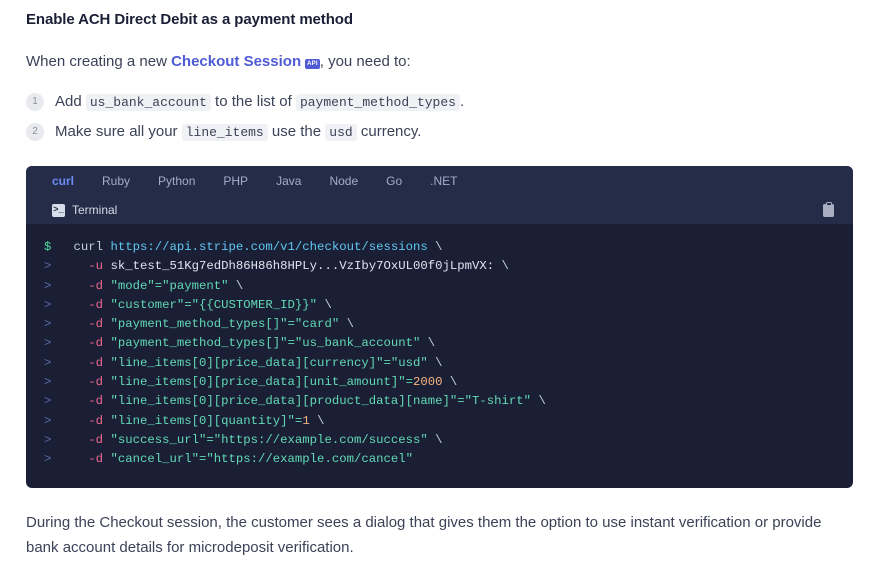 The image size is (879, 571). What do you see at coordinates (439, 324) in the screenshot?
I see `code-line: > -d "payment_method_types[]"="card" \` at bounding box center [439, 324].